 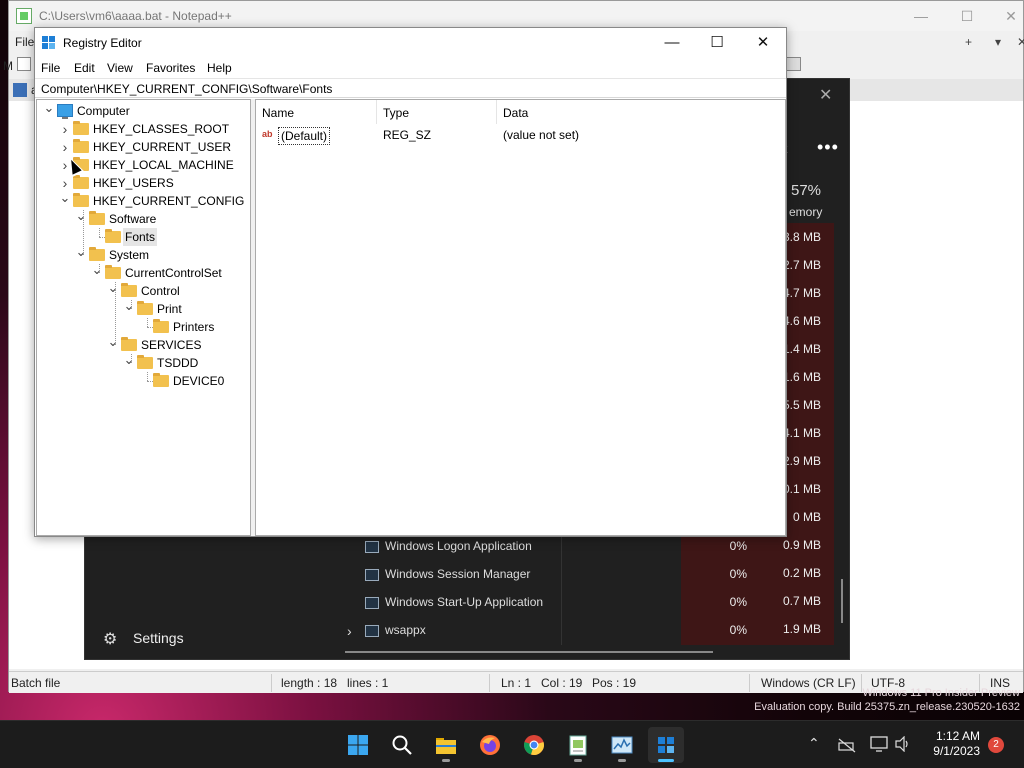 I want to click on notification-badge: 2, so click(x=996, y=745).